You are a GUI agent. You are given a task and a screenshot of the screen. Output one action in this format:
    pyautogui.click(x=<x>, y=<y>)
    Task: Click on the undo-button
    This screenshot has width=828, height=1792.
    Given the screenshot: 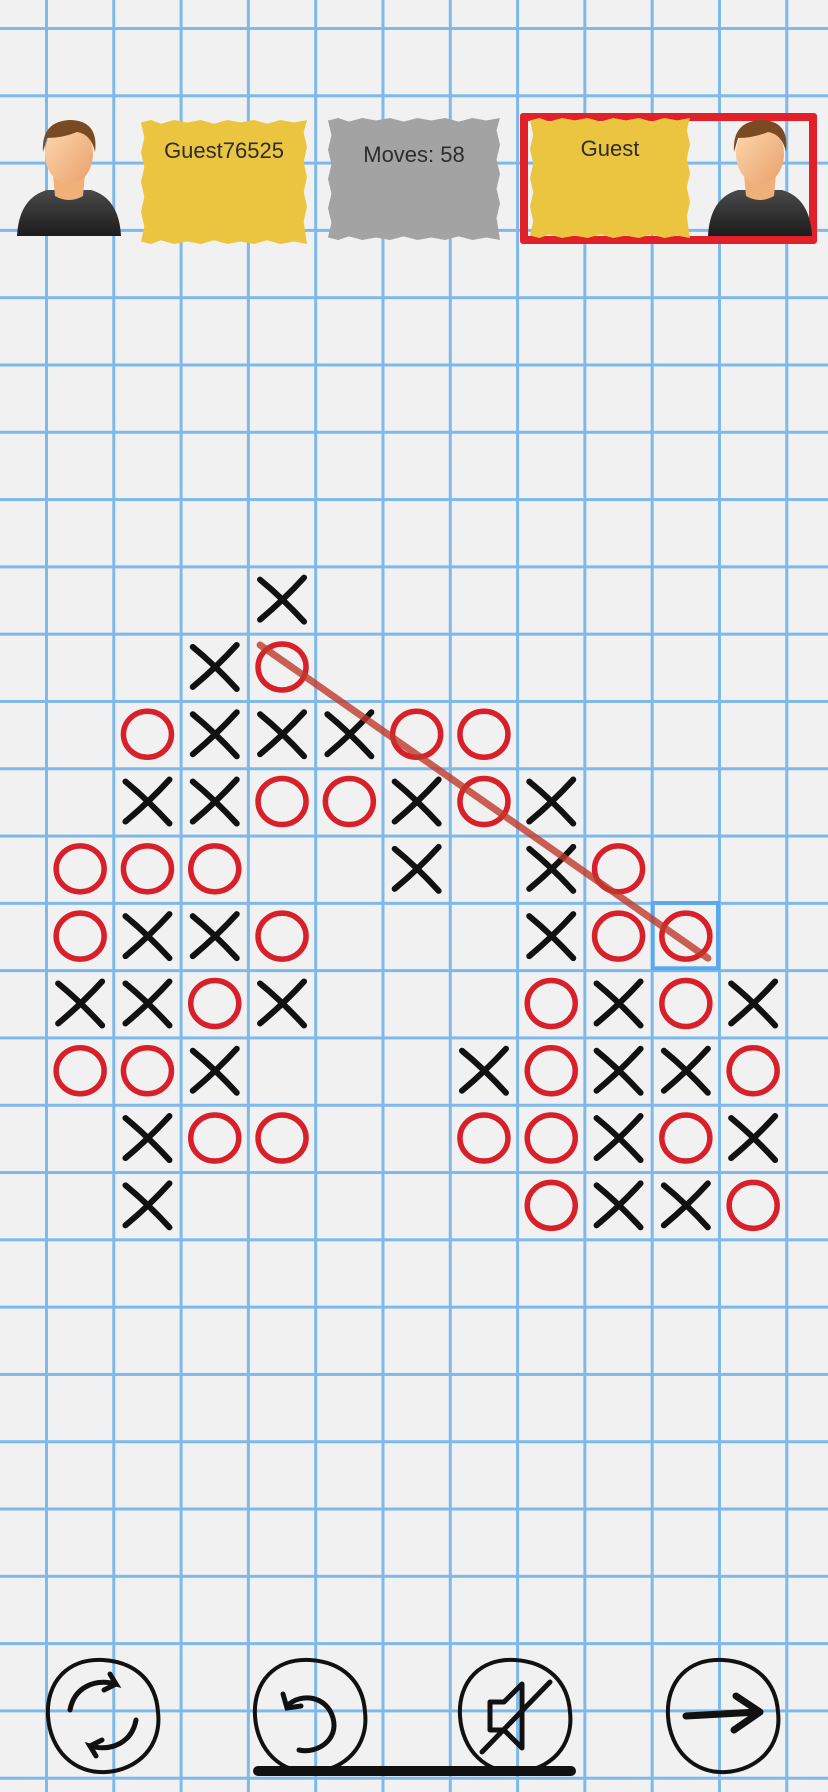 What is the action you would take?
    pyautogui.click(x=310, y=1715)
    